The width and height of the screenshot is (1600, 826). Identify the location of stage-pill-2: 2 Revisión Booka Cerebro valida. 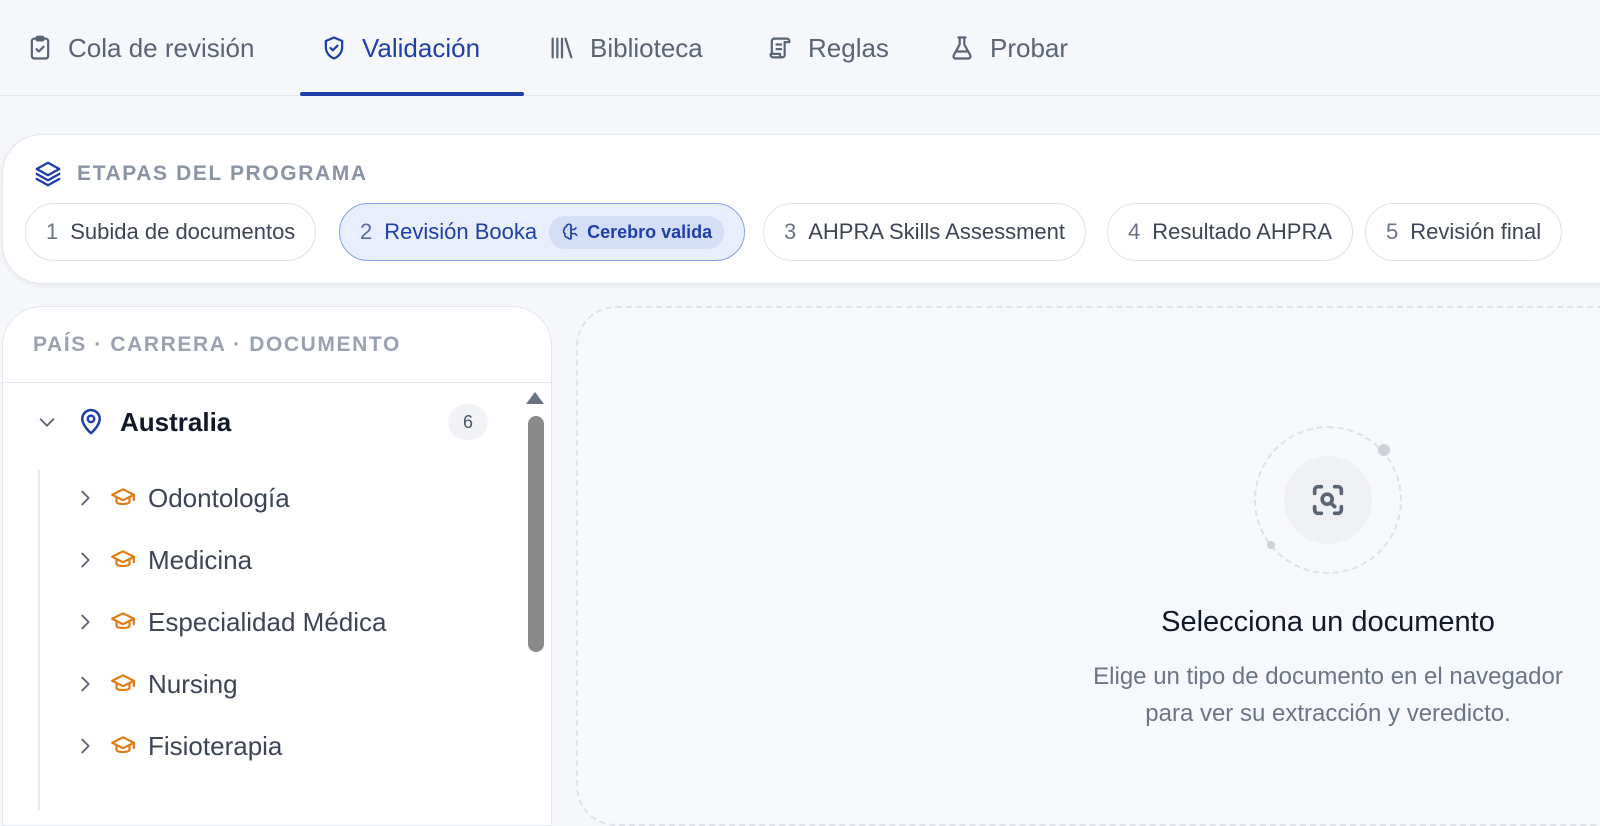
(542, 232).